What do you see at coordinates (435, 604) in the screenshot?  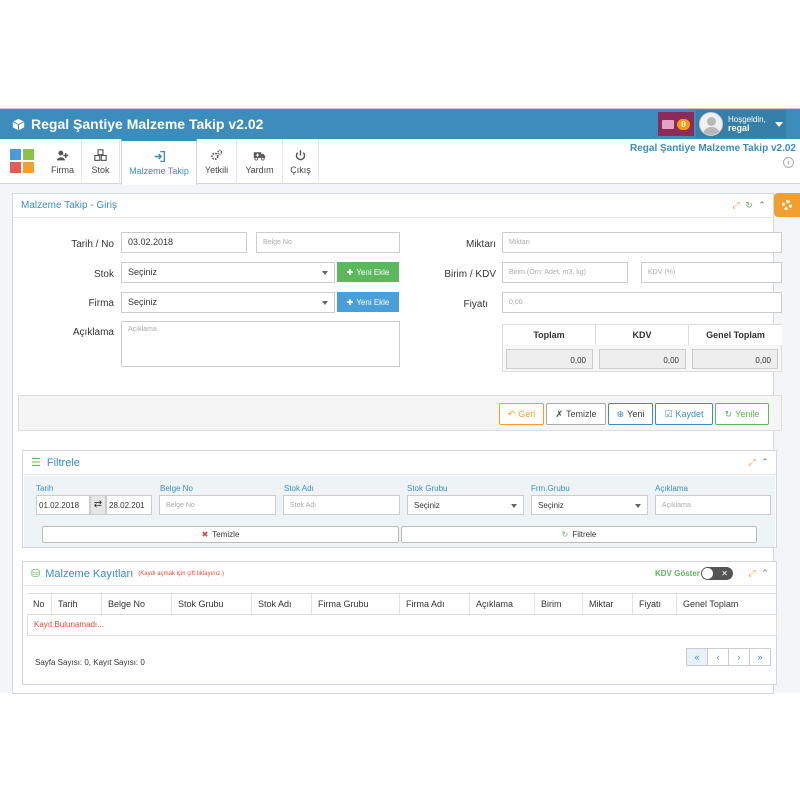 I see `column-header: Firma Adı` at bounding box center [435, 604].